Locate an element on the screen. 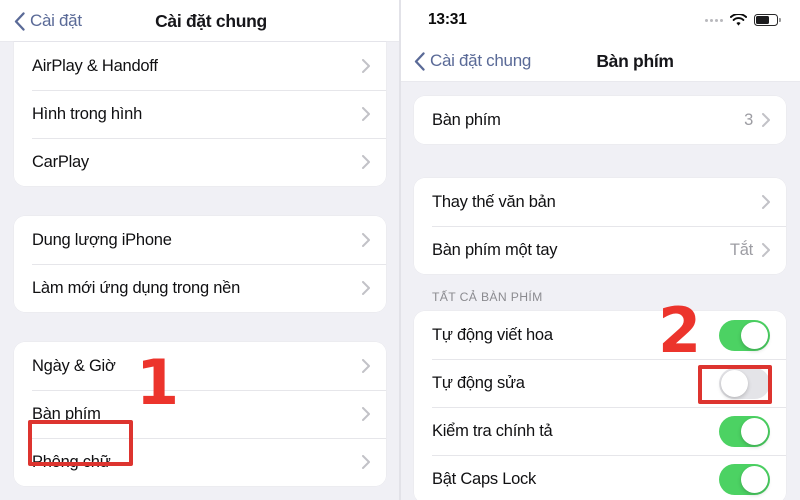 The width and height of the screenshot is (800, 500). right-group-keyboards: Bàn phím 3 is located at coordinates (600, 120).